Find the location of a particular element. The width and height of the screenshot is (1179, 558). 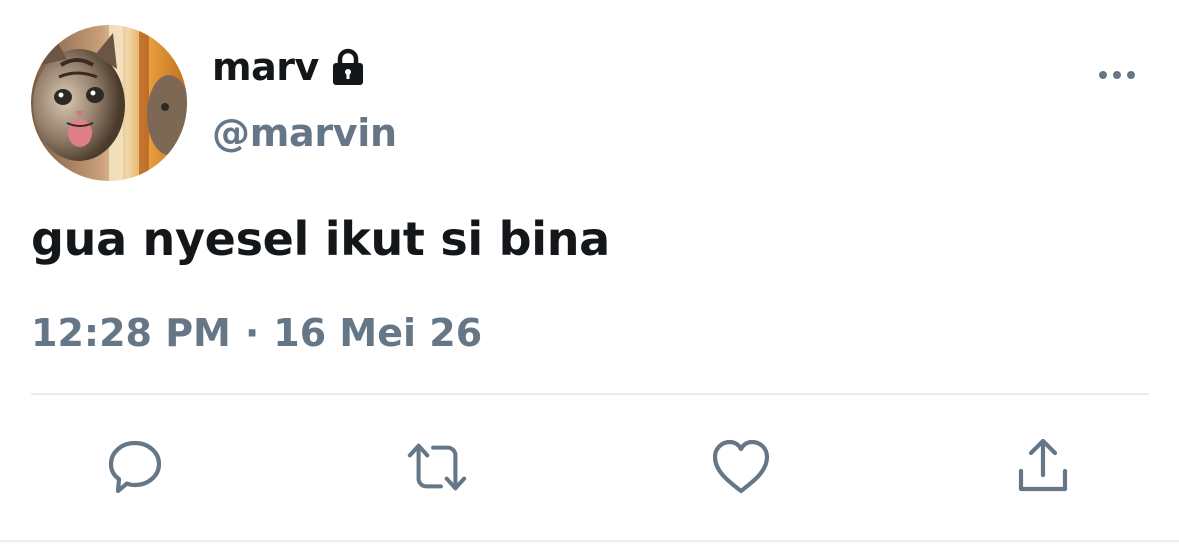

avatar is located at coordinates (109, 103).